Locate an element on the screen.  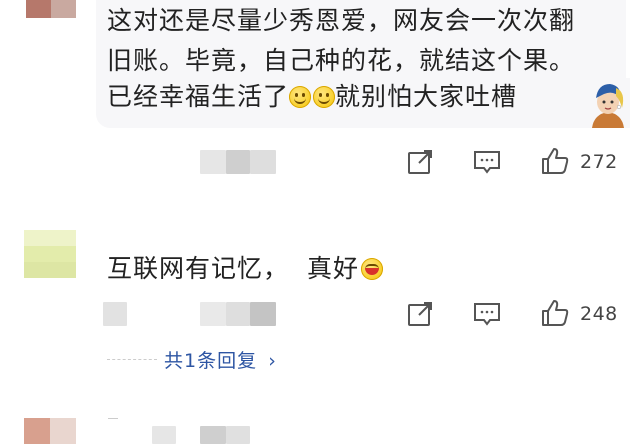
separator-dash is located at coordinates (113, 418).